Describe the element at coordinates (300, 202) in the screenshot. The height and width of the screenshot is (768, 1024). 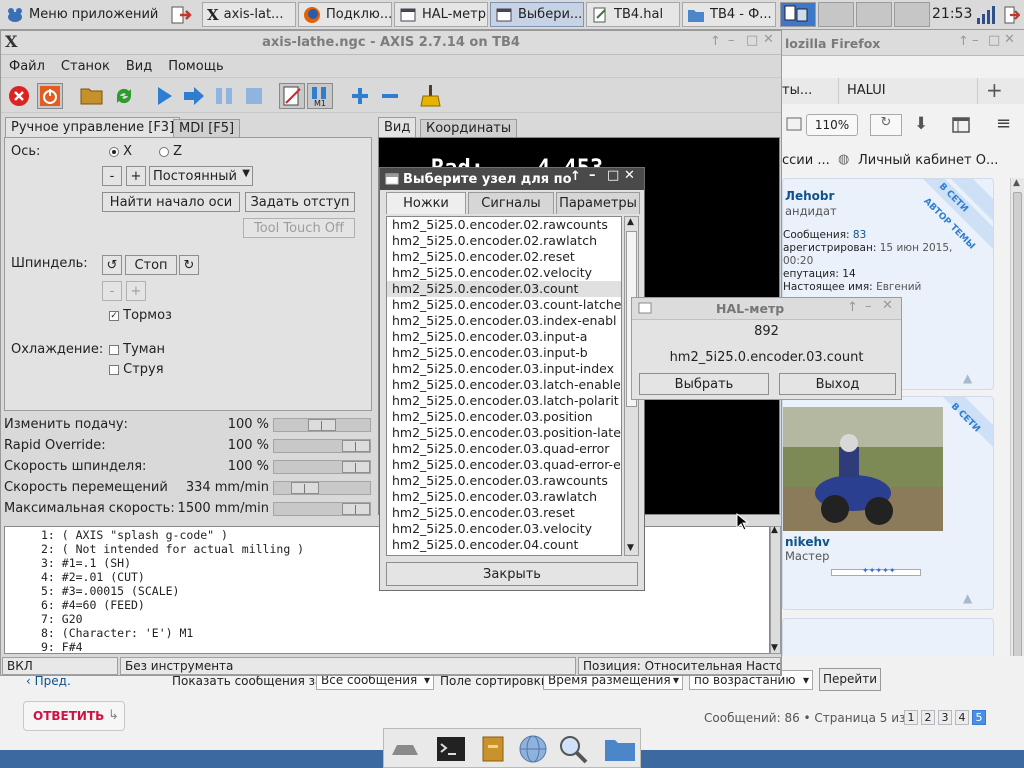
I see `touch-off-button: Задать отступ` at that location.